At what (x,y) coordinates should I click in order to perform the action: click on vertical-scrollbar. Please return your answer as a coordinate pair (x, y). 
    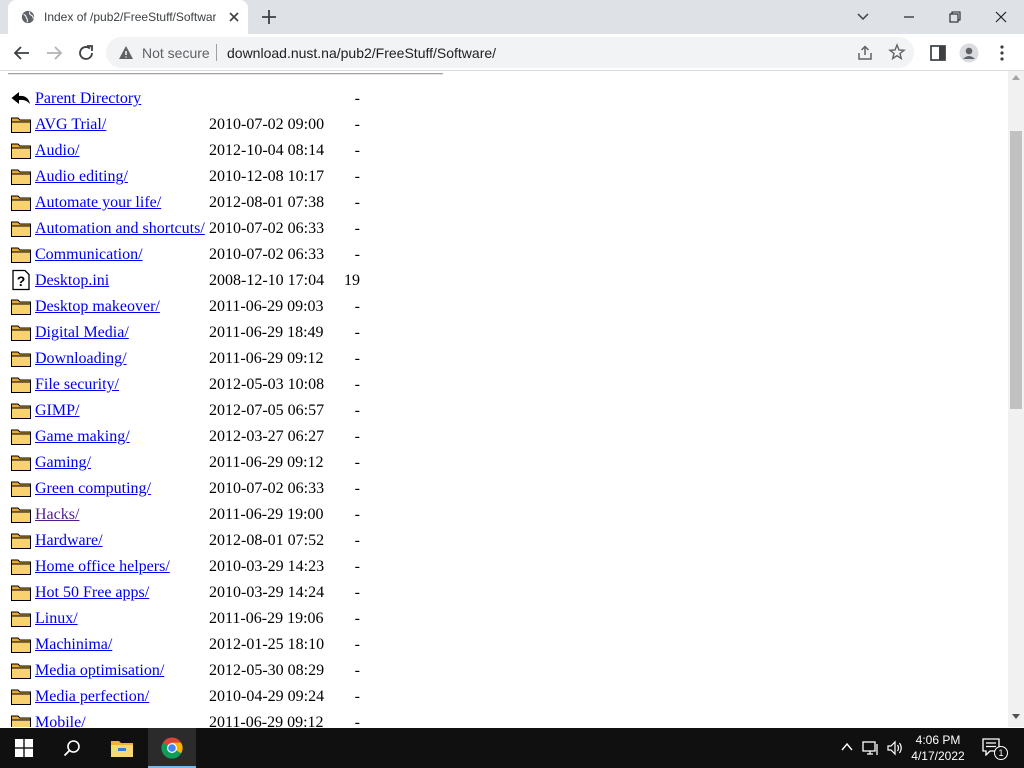
    Looking at the image, I should click on (1016, 399).